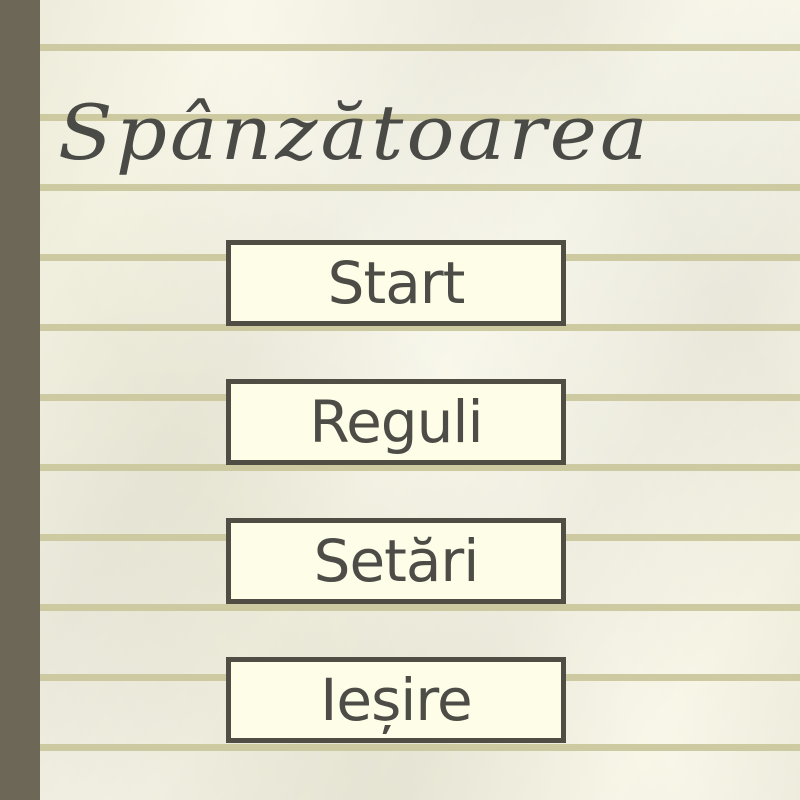 This screenshot has height=800, width=800. Describe the element at coordinates (20, 400) in the screenshot. I see `notebook-margin-bar` at that location.